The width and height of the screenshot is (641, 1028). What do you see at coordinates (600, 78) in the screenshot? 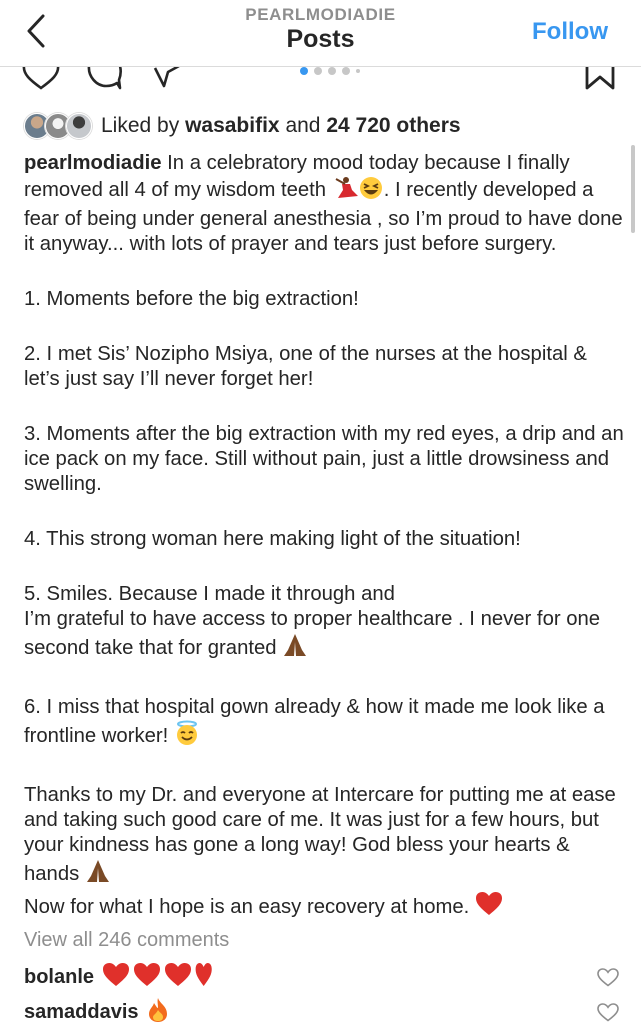
I see `bookmark-icon` at bounding box center [600, 78].